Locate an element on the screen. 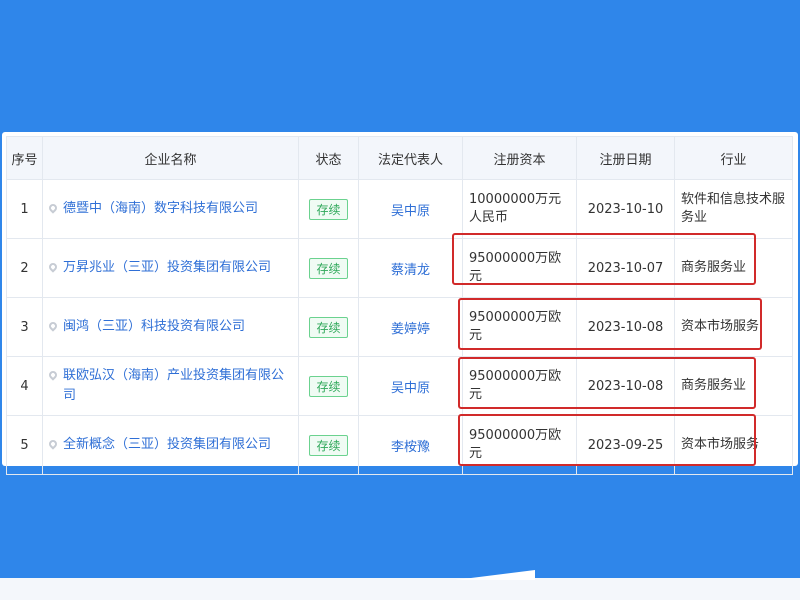 The width and height of the screenshot is (800, 600). company-name-cell: 全新概念（三亚）投资集团有限公司 is located at coordinates (170, 445).